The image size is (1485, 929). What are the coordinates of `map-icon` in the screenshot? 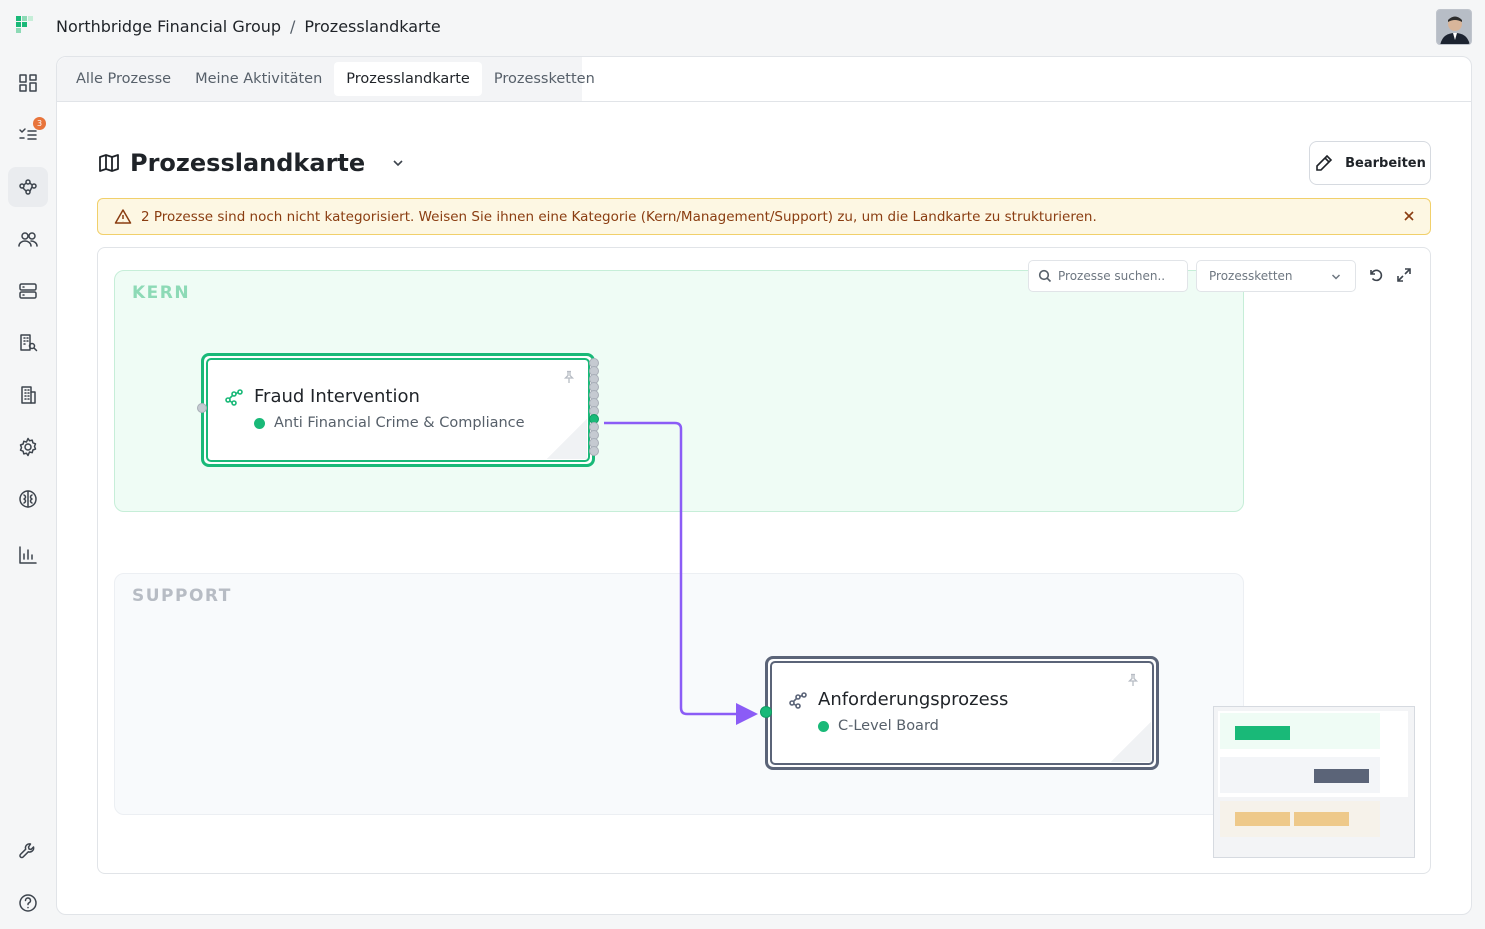 It's located at (109, 163).